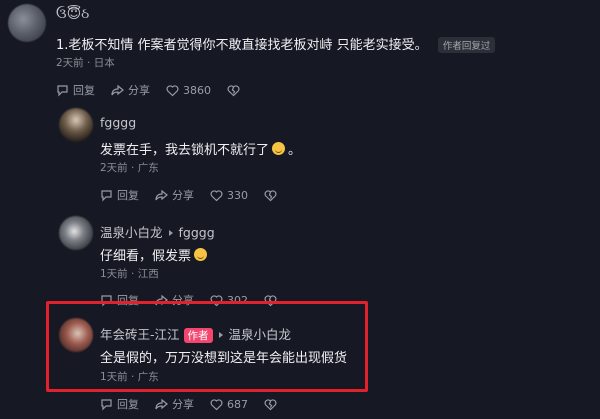 The height and width of the screenshot is (419, 600). I want to click on grimace-emoji-icon, so click(201, 254).